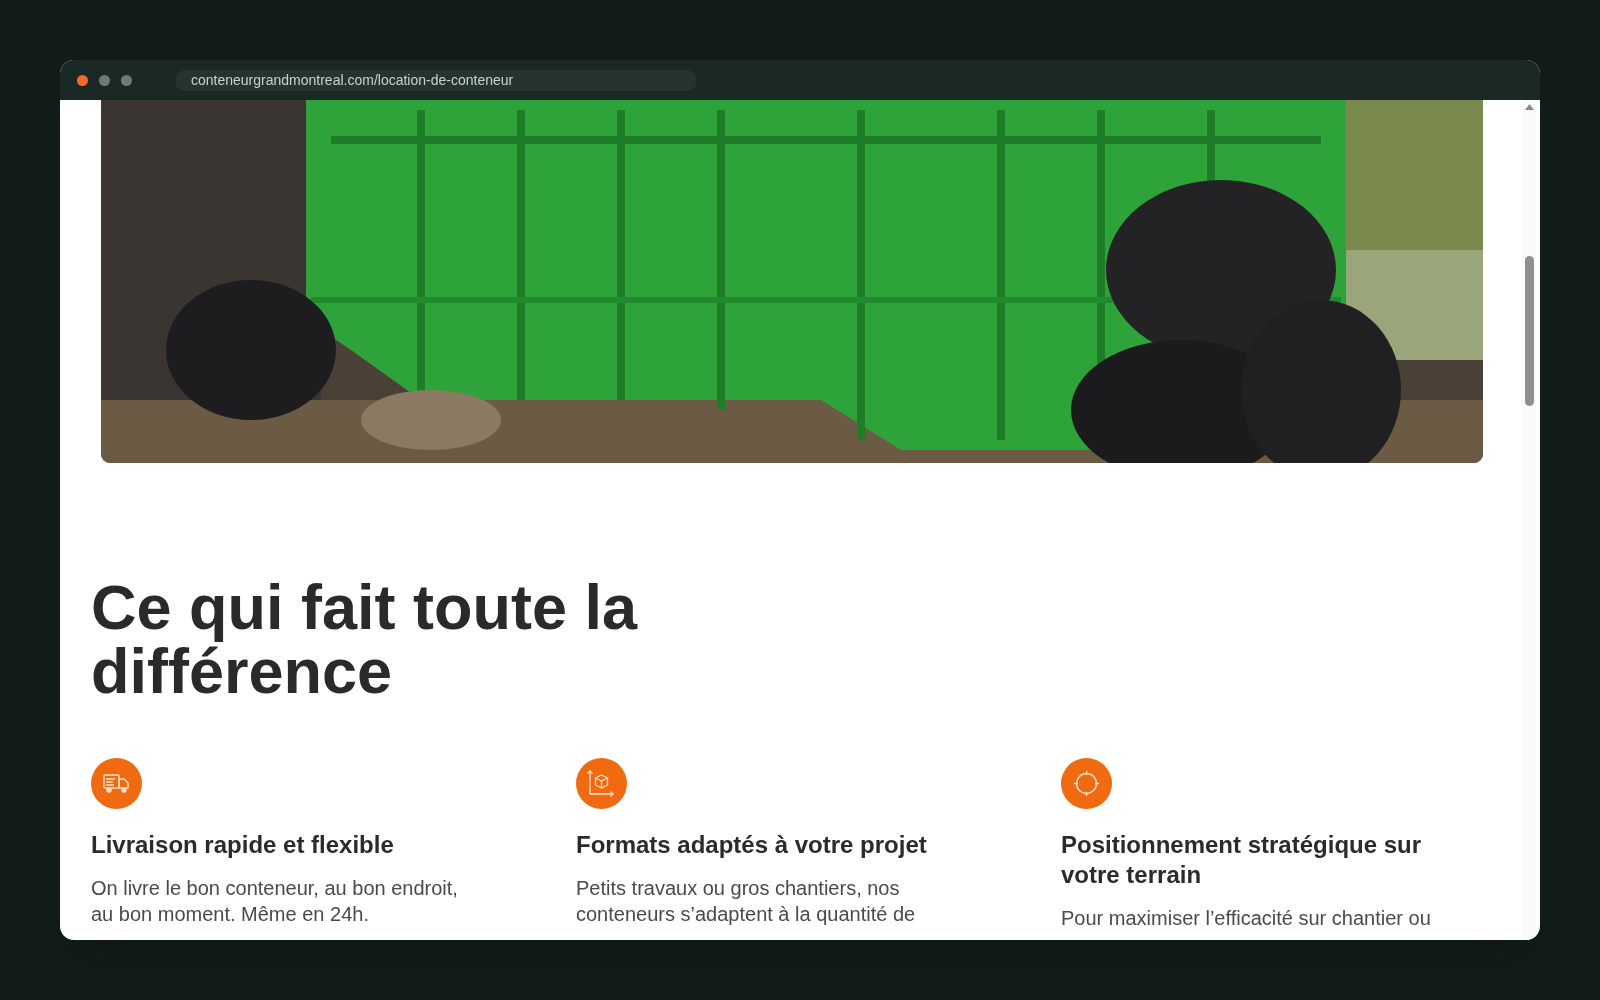 This screenshot has height=1000, width=1600. Describe the element at coordinates (1529, 520) in the screenshot. I see `scrollbar` at that location.